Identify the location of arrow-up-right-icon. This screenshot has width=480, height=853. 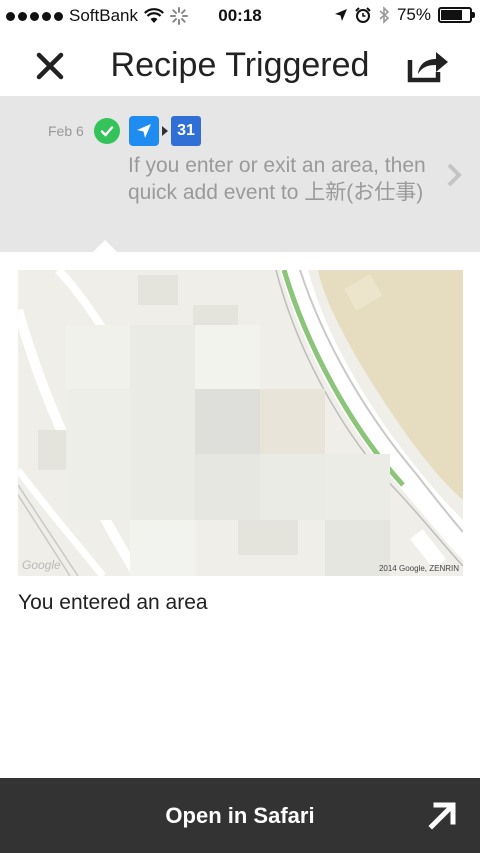
(442, 818).